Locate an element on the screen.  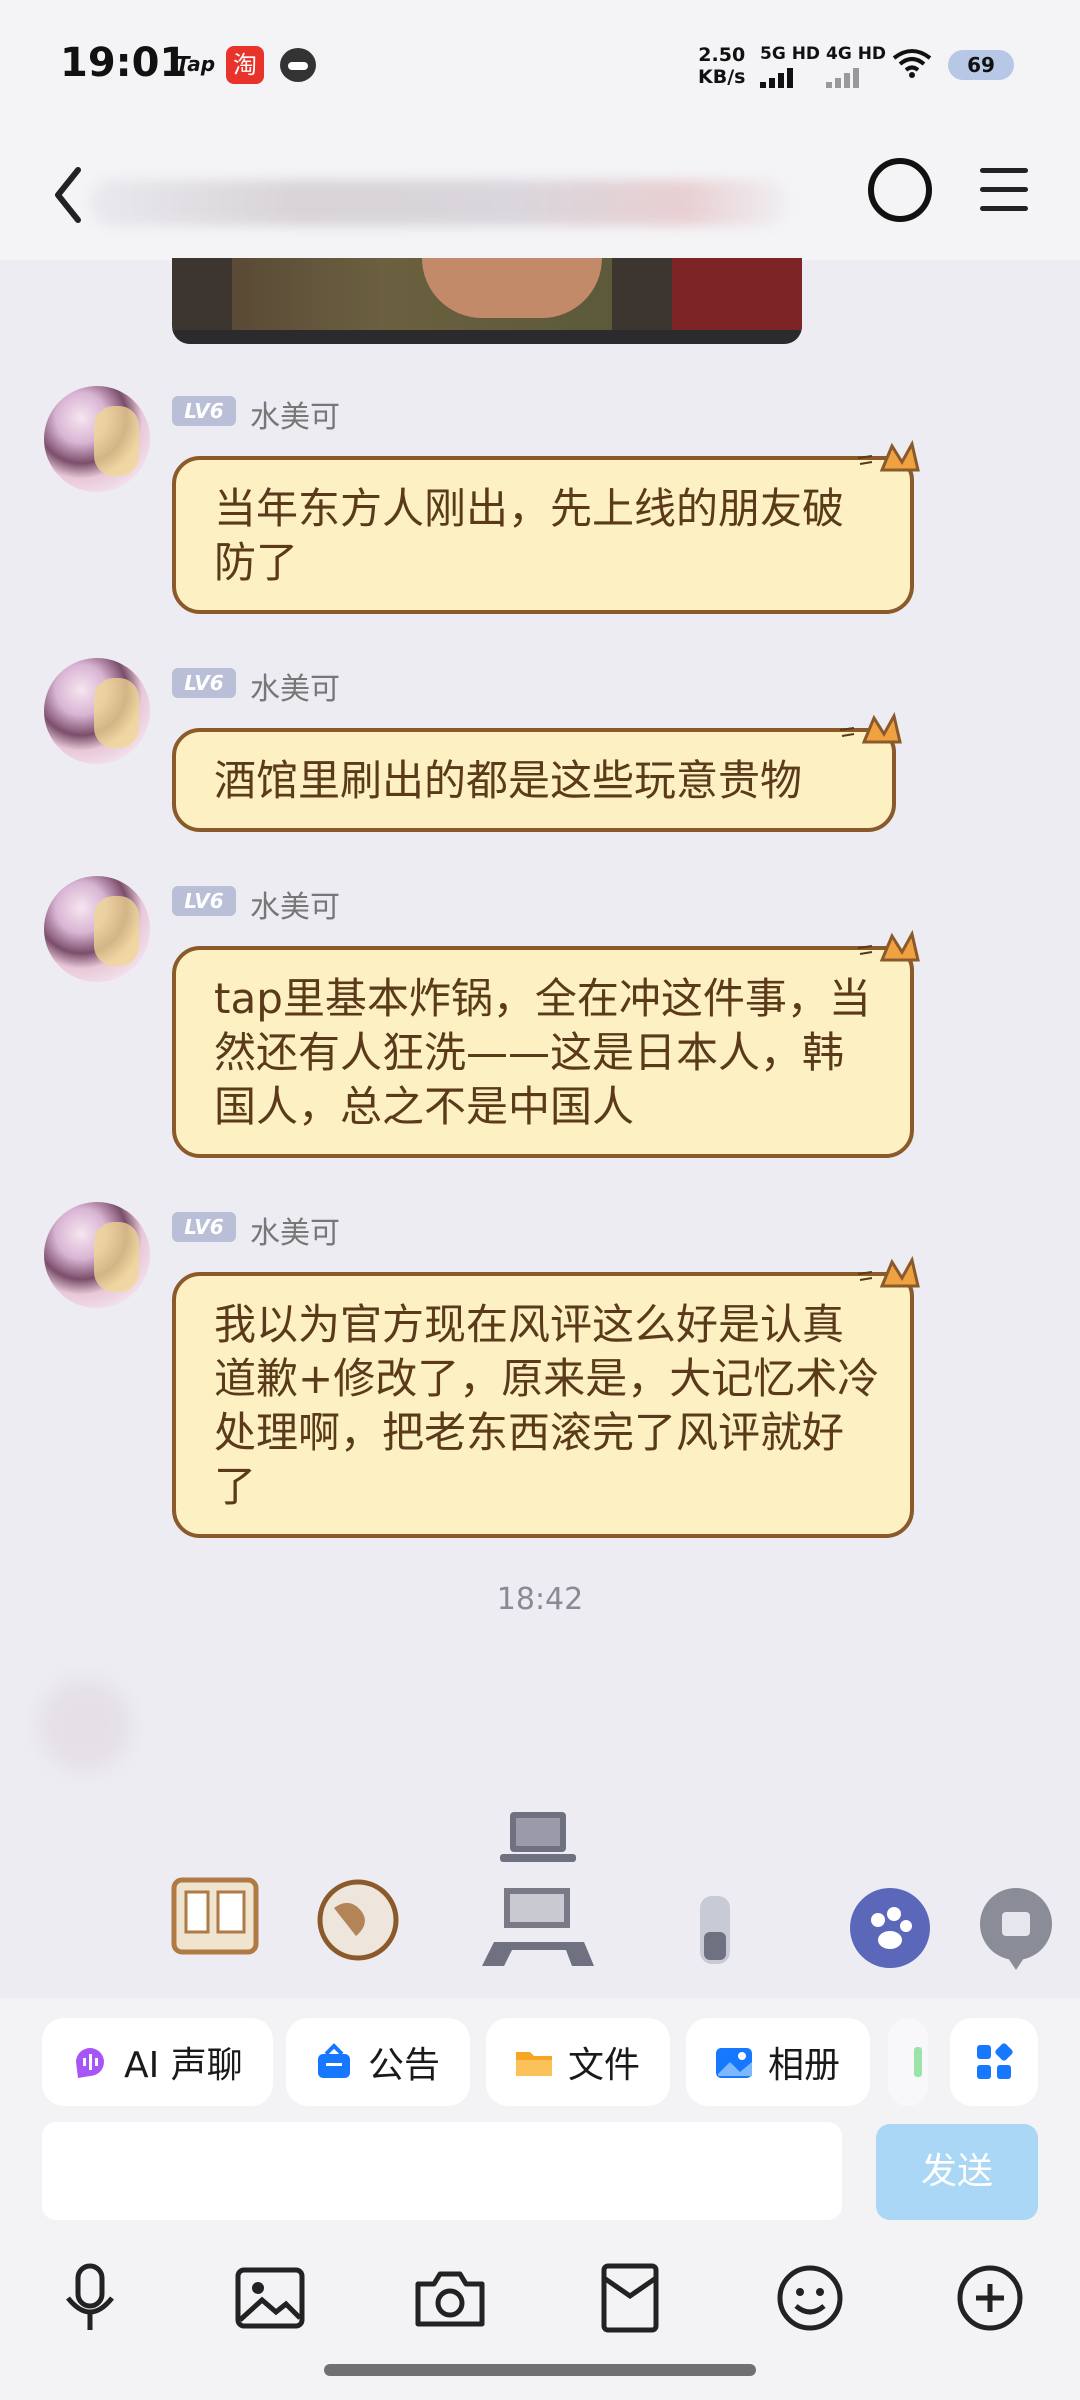
bottle-decoration-icon is located at coordinates (715, 1930).